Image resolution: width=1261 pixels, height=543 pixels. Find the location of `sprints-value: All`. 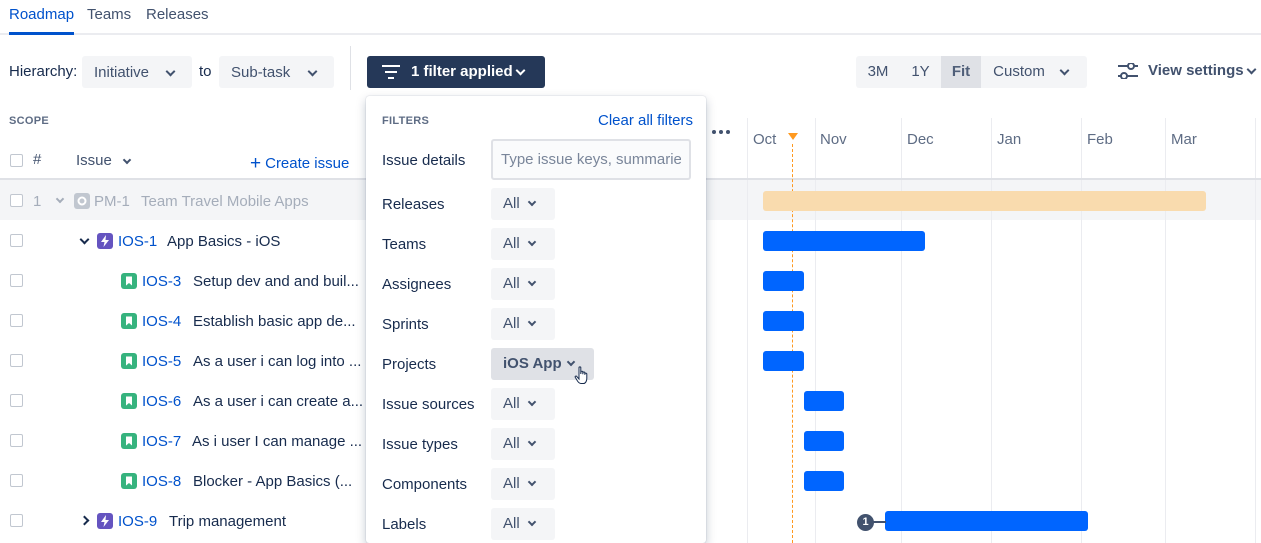

sprints-value: All is located at coordinates (511, 323).